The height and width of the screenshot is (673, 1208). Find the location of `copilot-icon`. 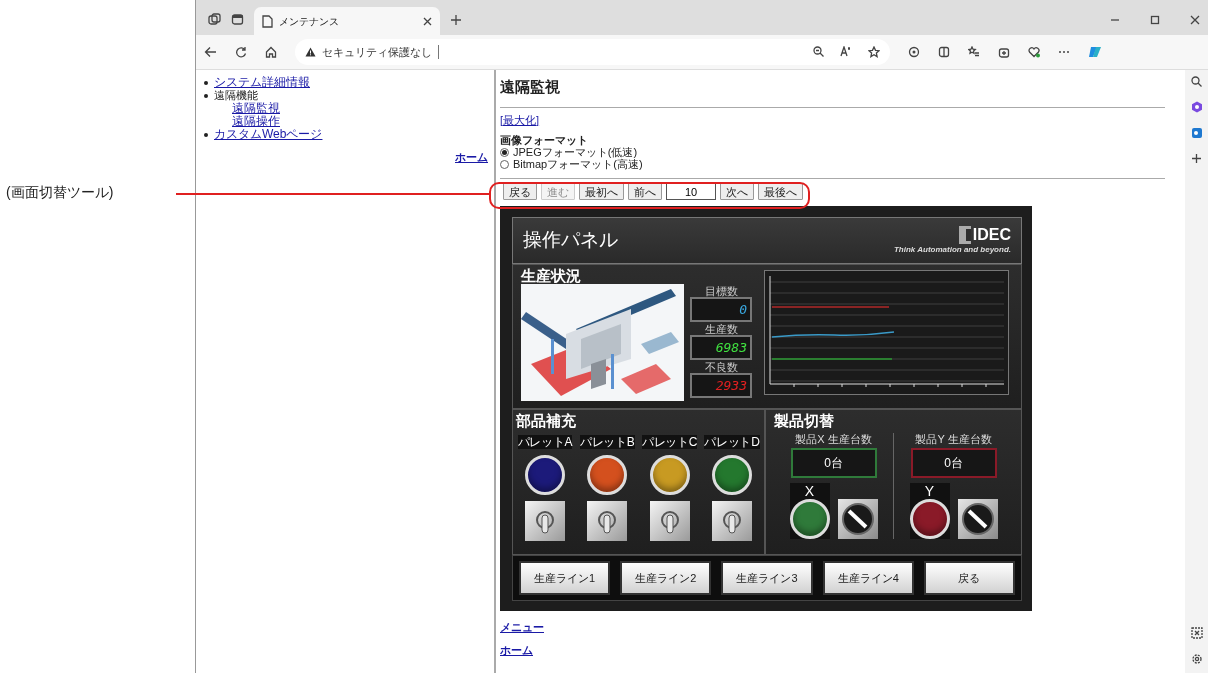

copilot-icon is located at coordinates (1095, 52).